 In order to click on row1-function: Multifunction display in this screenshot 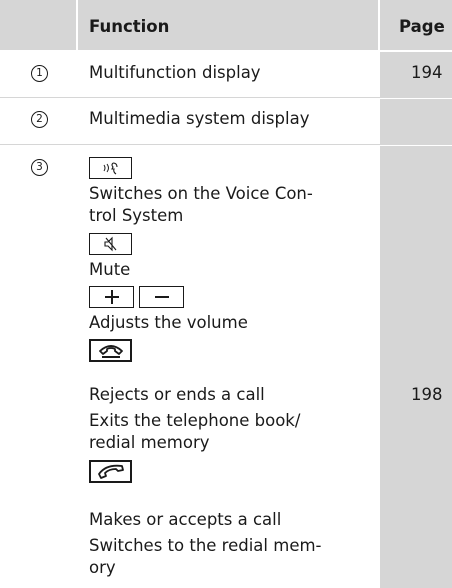, I will do `click(175, 72)`.